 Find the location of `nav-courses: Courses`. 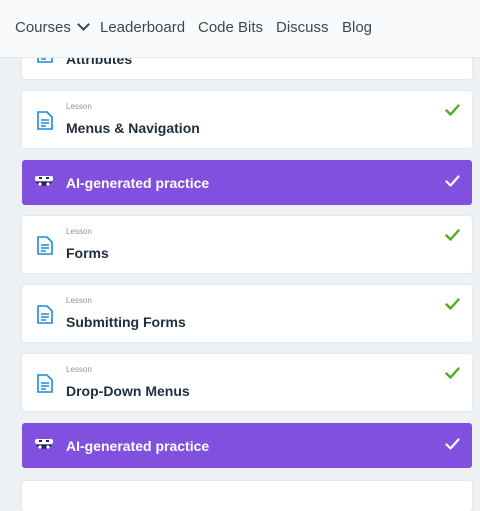

nav-courses: Courses is located at coordinates (52, 27).